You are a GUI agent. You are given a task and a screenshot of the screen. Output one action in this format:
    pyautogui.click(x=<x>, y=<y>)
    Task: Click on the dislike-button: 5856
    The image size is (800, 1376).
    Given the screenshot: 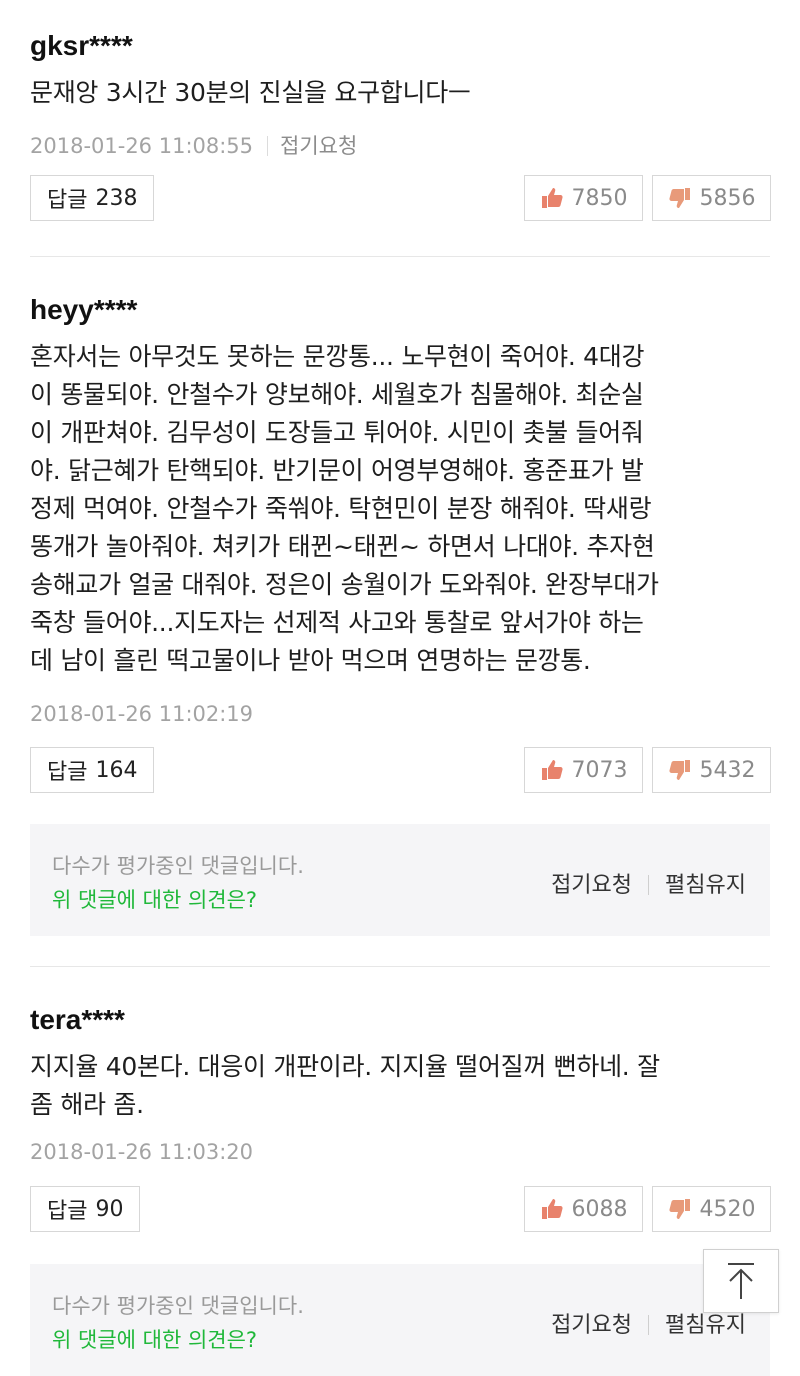 What is the action you would take?
    pyautogui.click(x=711, y=198)
    